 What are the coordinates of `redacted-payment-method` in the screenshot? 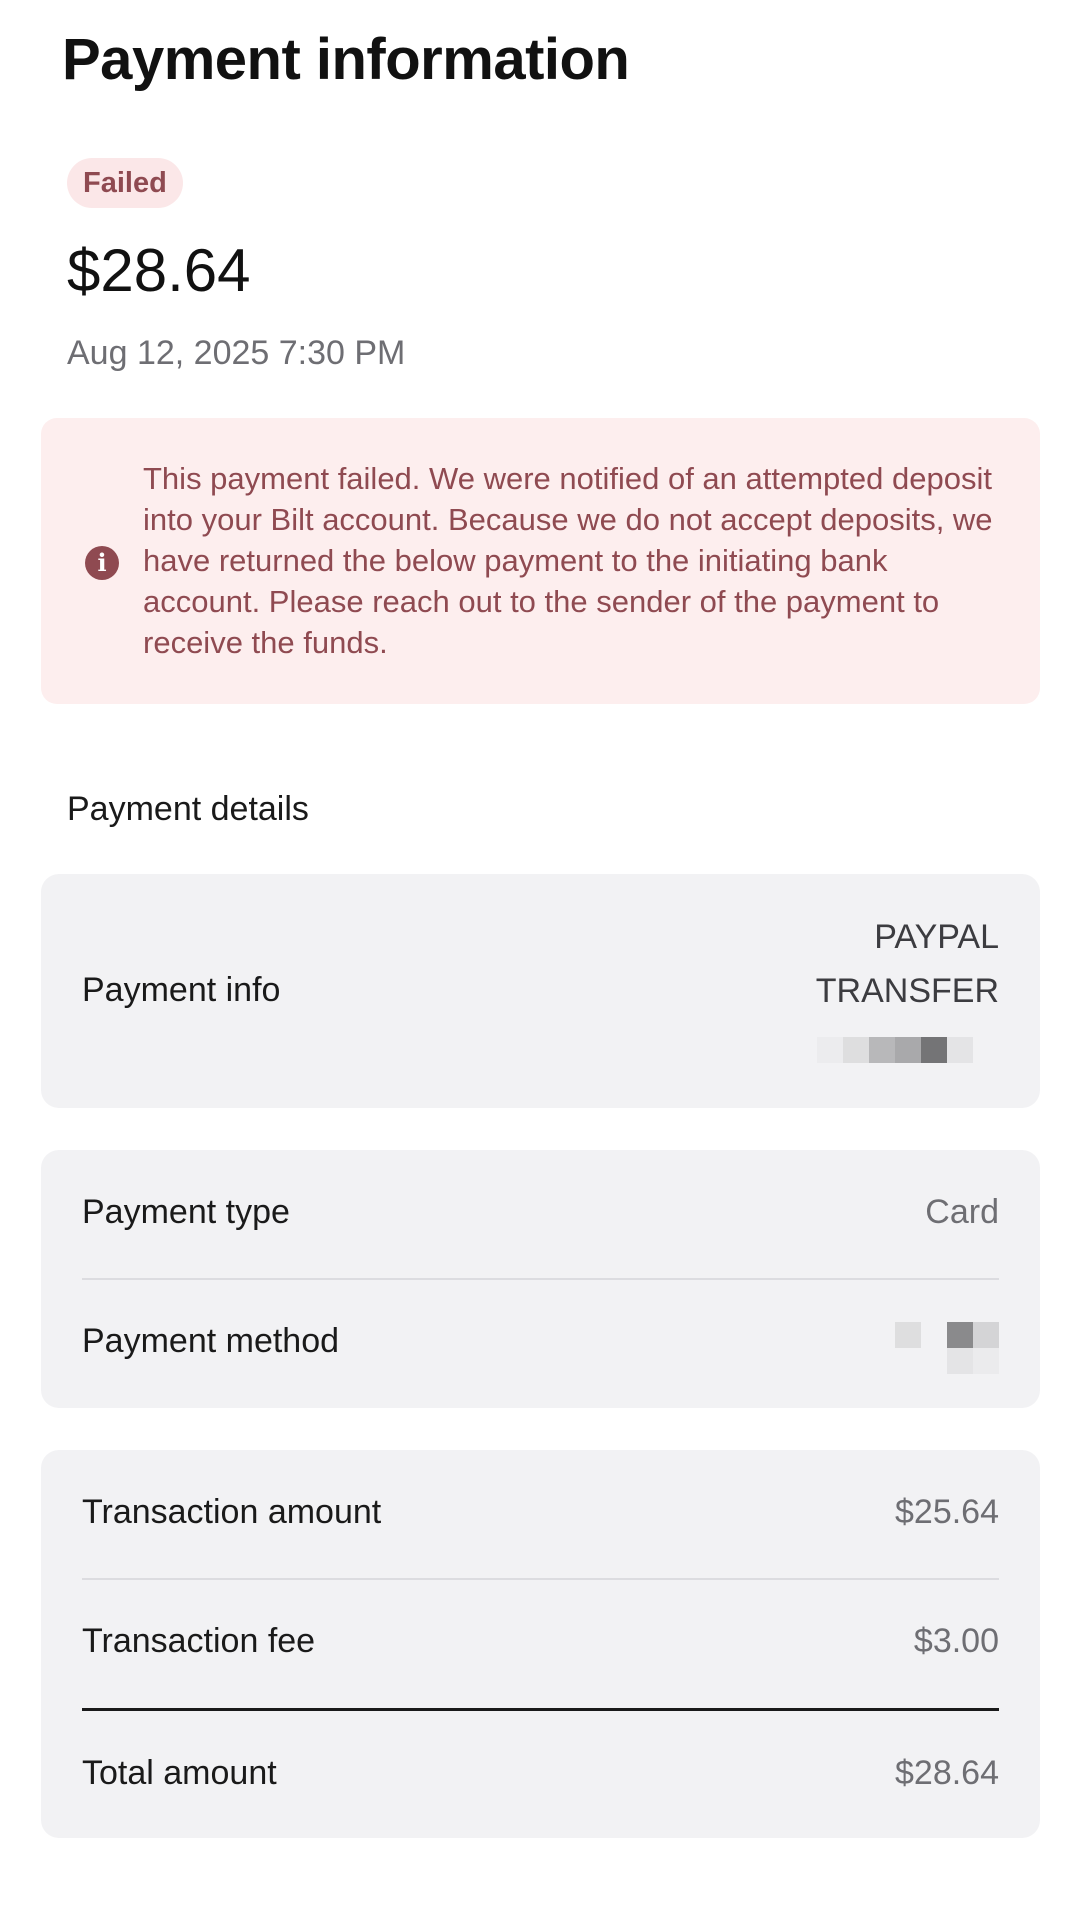 It's located at (947, 1348).